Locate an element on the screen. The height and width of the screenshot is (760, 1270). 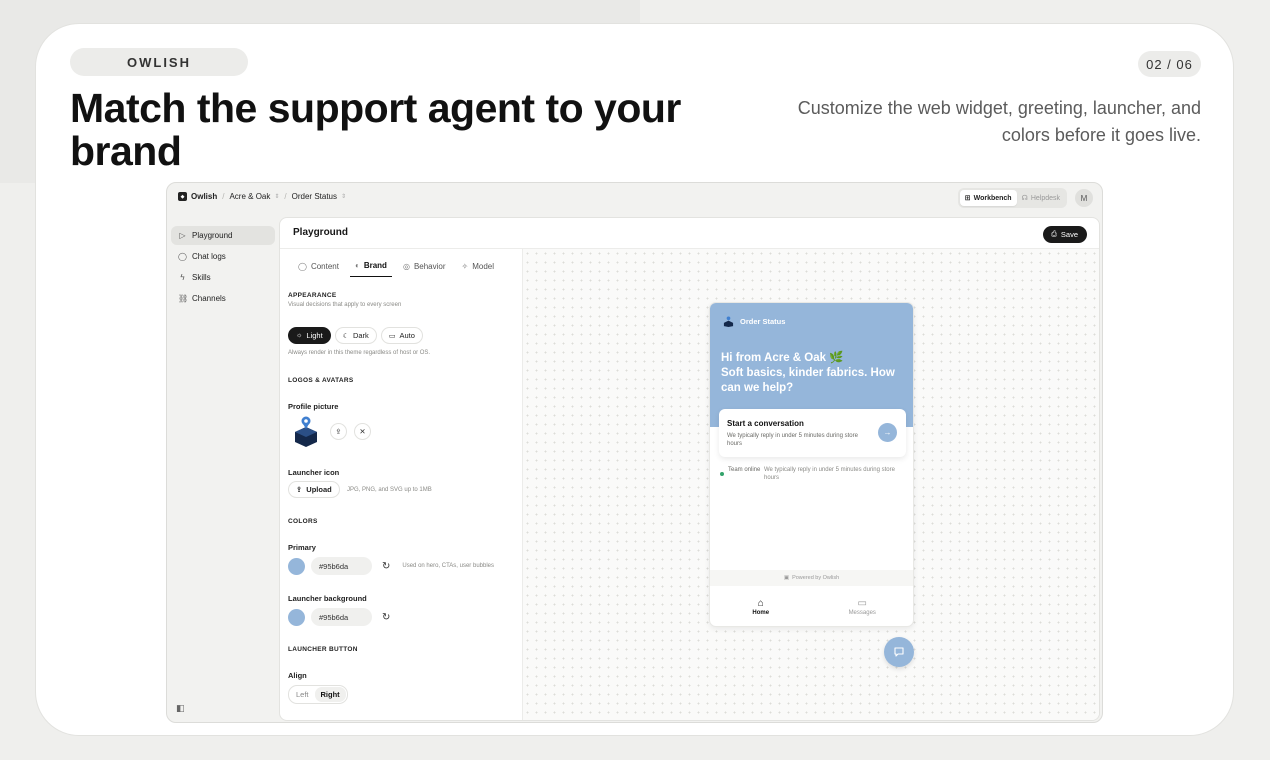
widget-launcher-button is located at coordinates (899, 652).